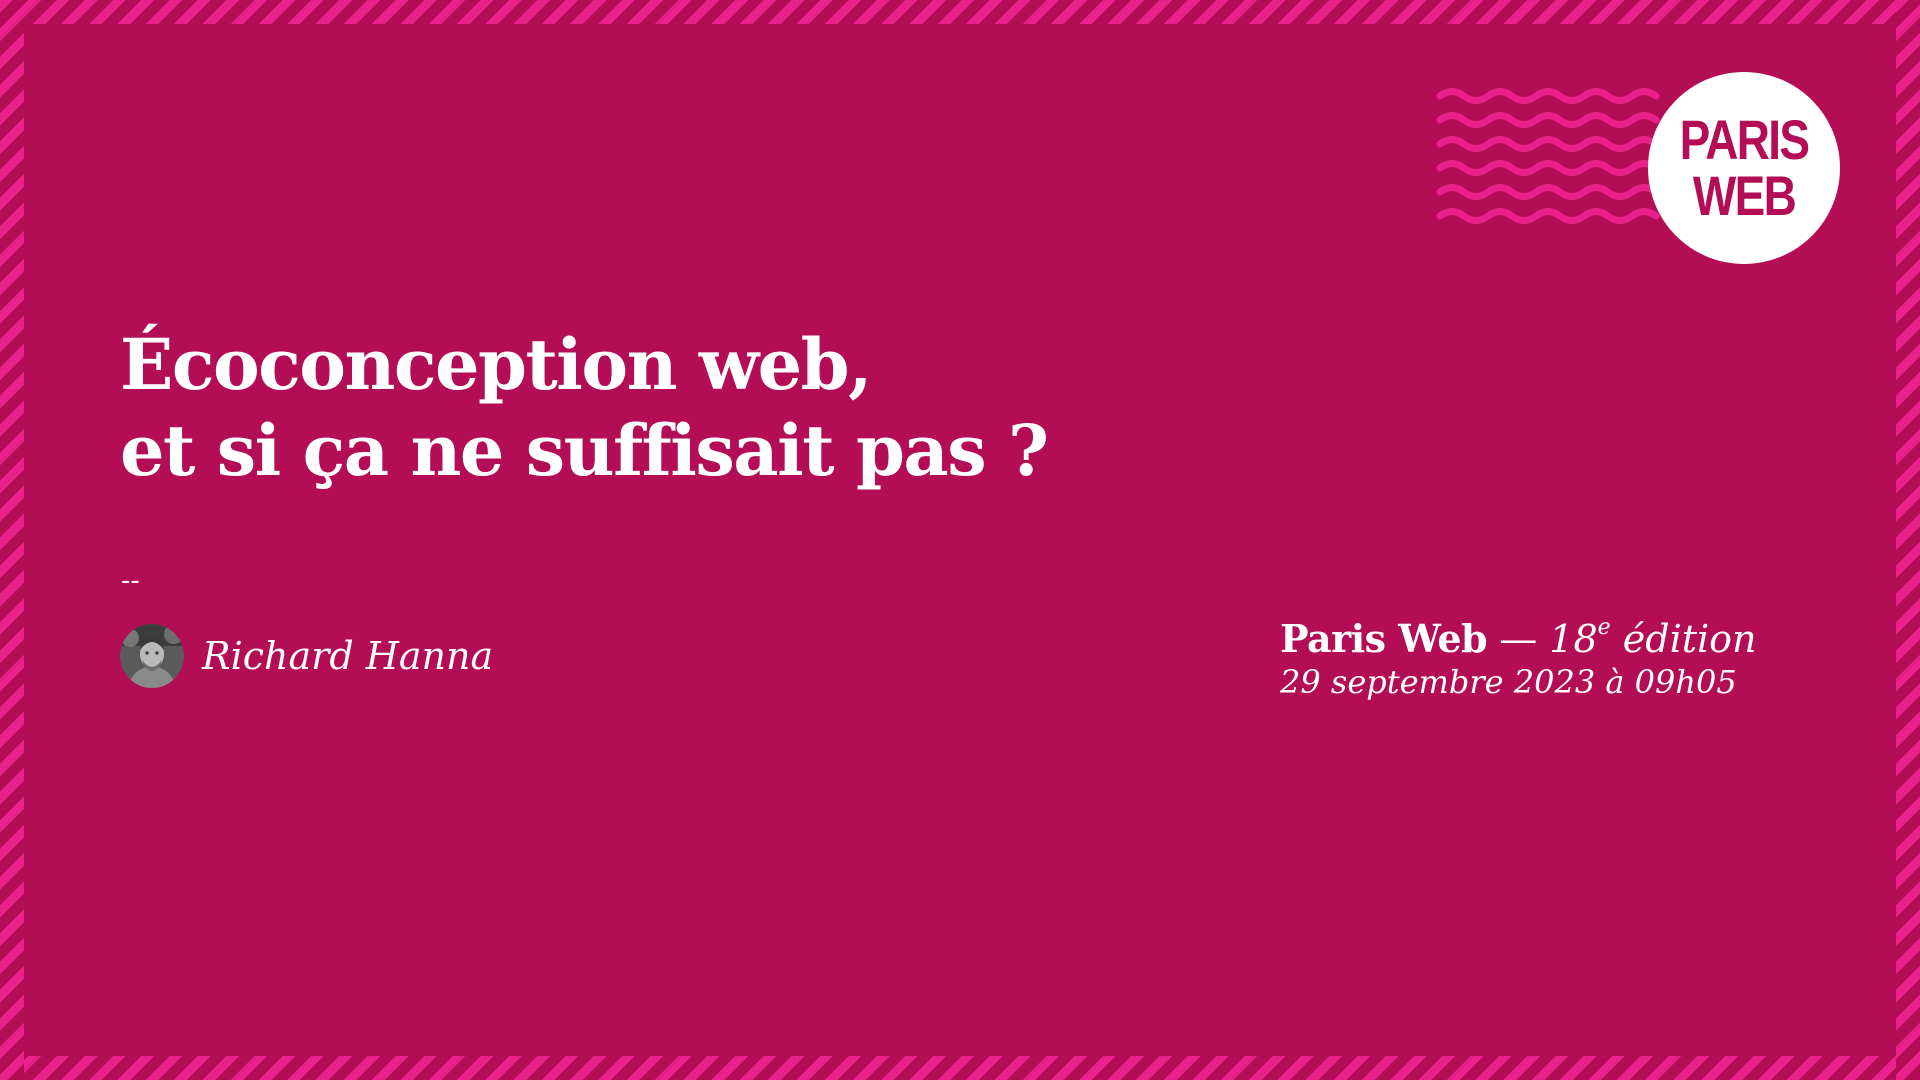 This screenshot has height=1080, width=1920. What do you see at coordinates (1508, 682) in the screenshot?
I see `event-date: 29 septembre 2023 à 09h05` at bounding box center [1508, 682].